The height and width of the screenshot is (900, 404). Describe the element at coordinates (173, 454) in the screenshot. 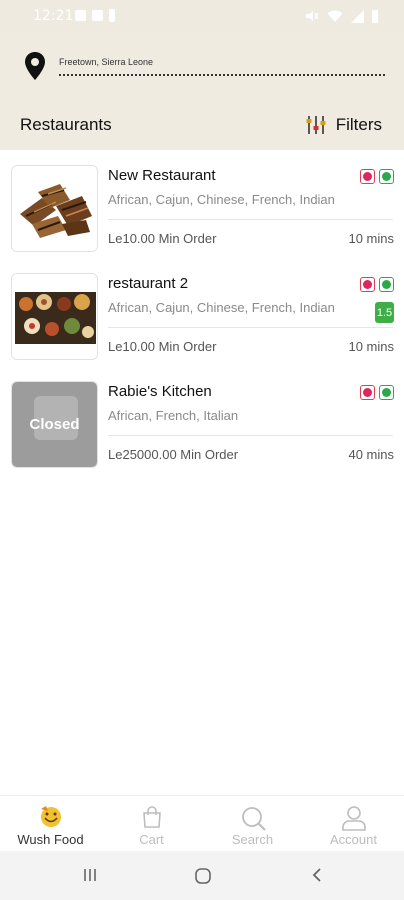

I see `min-order: Le25000.00 Min Order` at that location.